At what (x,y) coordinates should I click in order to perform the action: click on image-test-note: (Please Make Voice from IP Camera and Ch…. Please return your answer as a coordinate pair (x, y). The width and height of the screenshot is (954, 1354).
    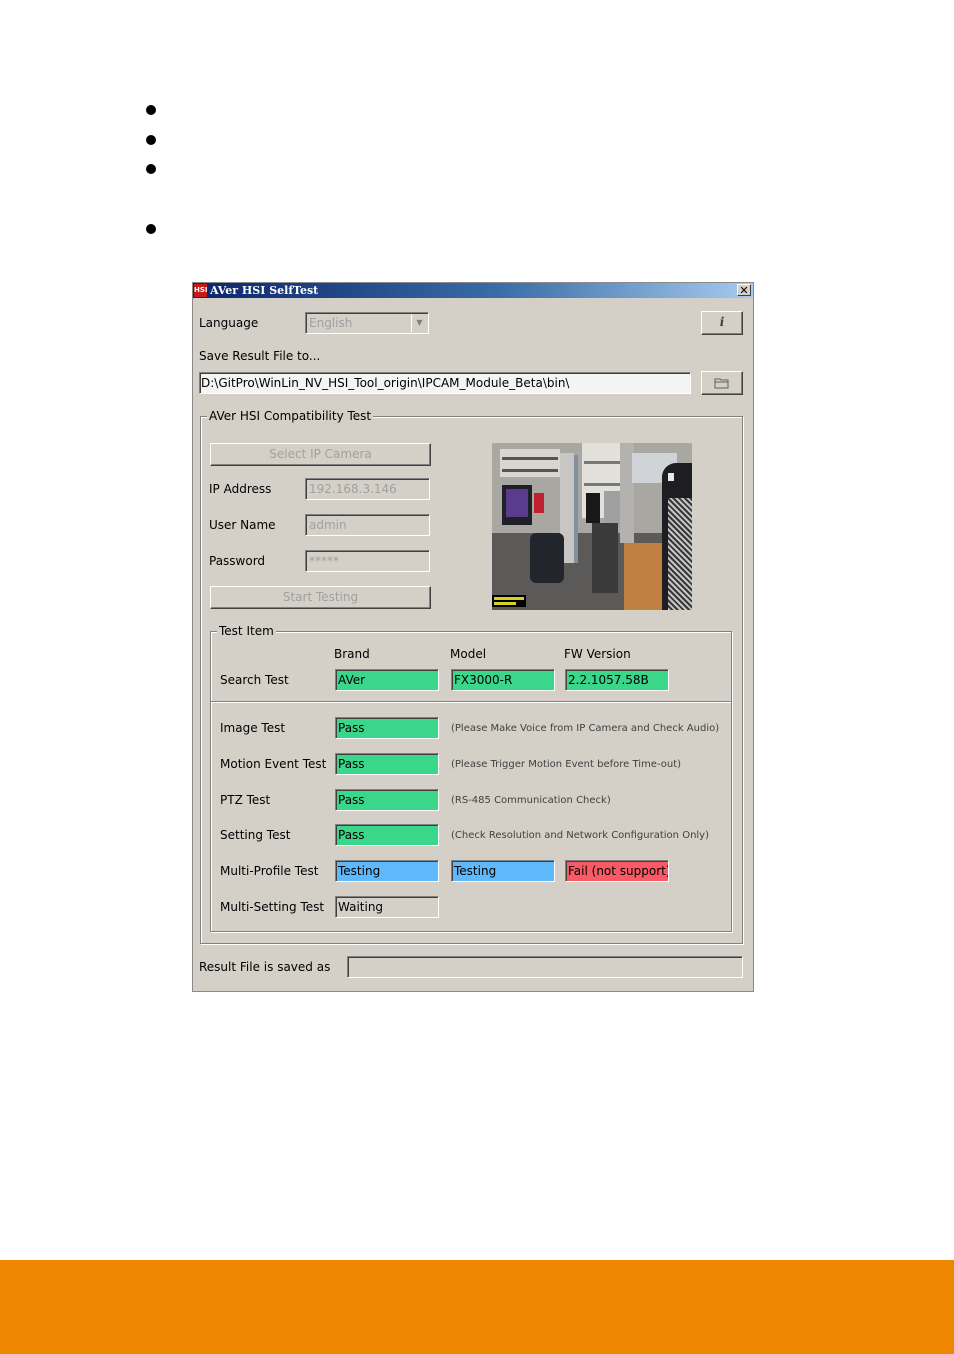
    Looking at the image, I should click on (585, 728).